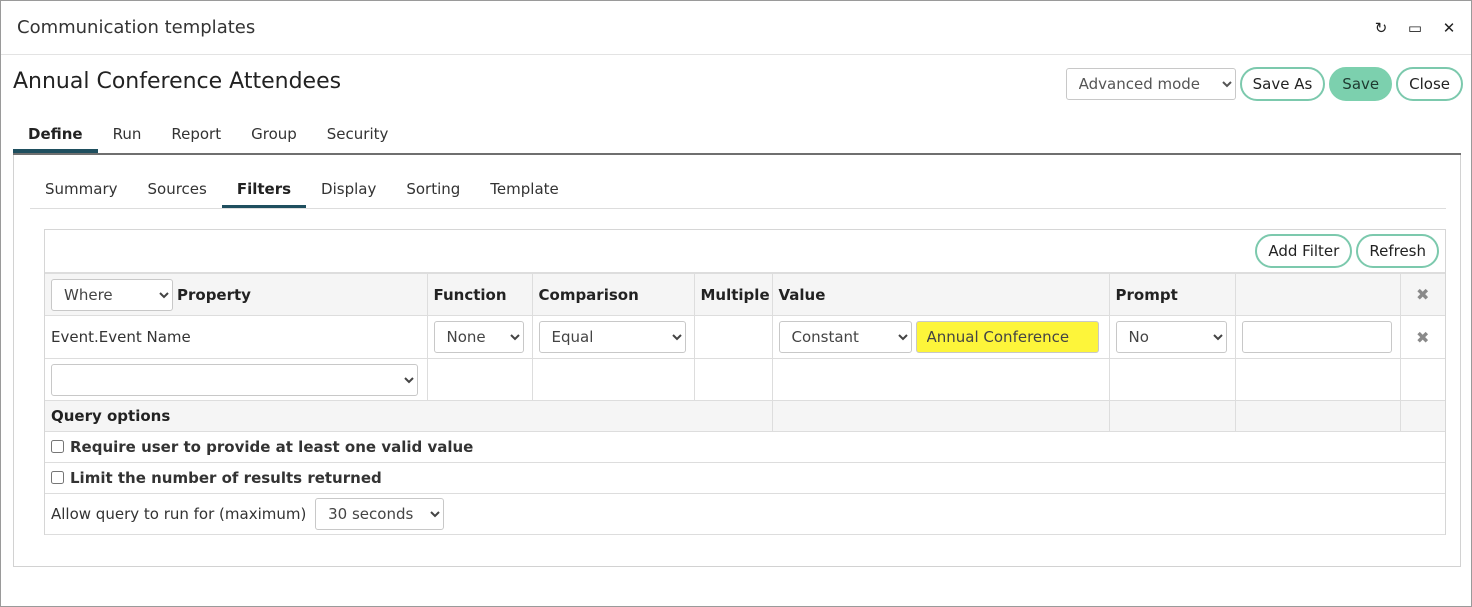 The width and height of the screenshot is (1472, 607). Describe the element at coordinates (55, 135) in the screenshot. I see `tab-define: Define` at that location.